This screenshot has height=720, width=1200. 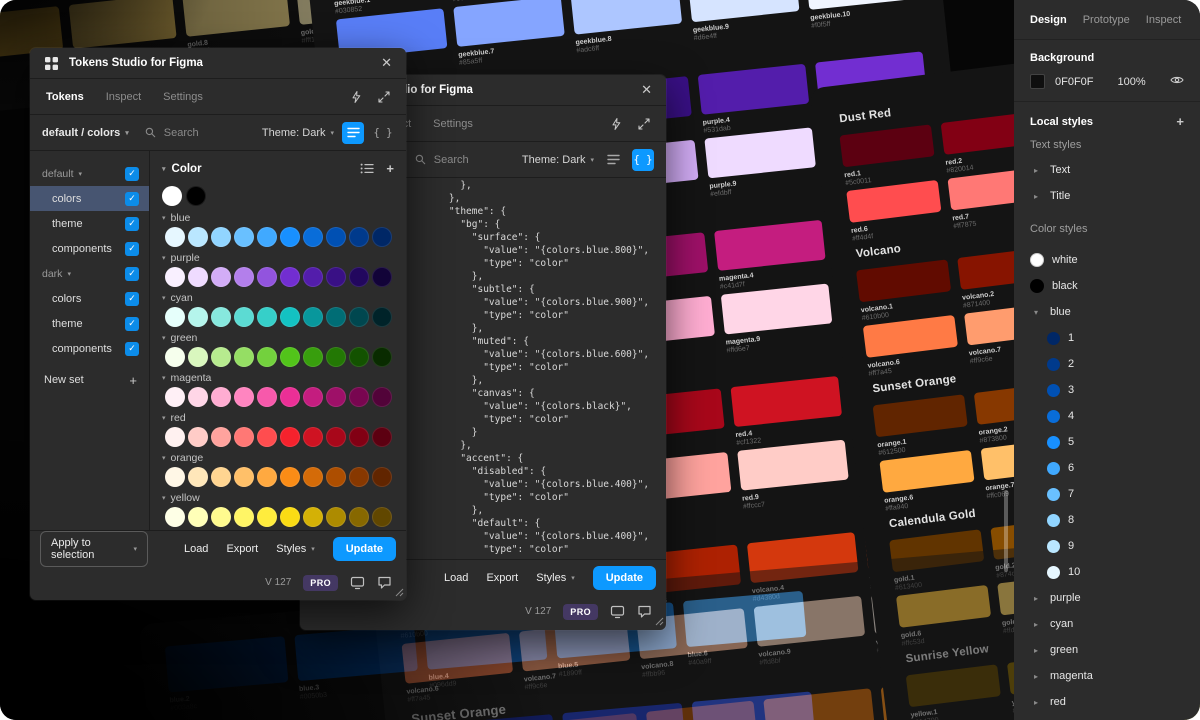 What do you see at coordinates (398, 591) in the screenshot?
I see `resize-handle` at bounding box center [398, 591].